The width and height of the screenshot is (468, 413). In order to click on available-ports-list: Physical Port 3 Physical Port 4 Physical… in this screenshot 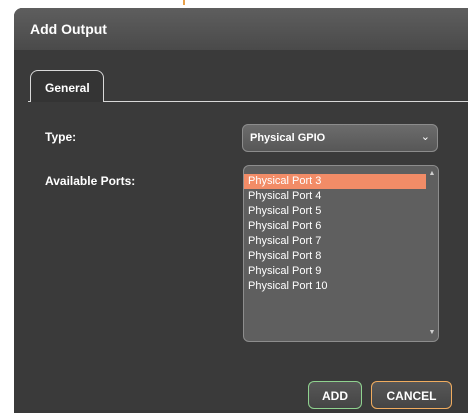, I will do `click(336, 234)`.